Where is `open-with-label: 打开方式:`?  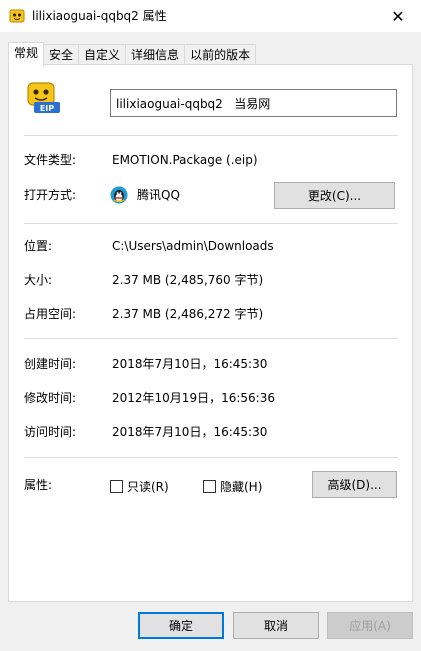
open-with-label: 打开方式: is located at coordinates (50, 195).